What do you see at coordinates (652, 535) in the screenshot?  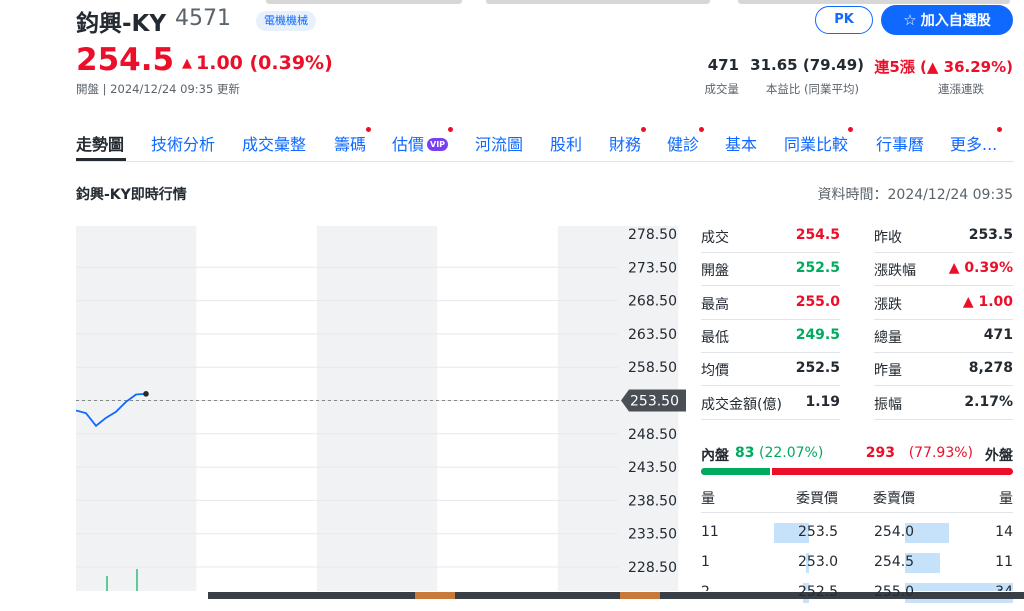 I see `y-tick-label: 233.50` at bounding box center [652, 535].